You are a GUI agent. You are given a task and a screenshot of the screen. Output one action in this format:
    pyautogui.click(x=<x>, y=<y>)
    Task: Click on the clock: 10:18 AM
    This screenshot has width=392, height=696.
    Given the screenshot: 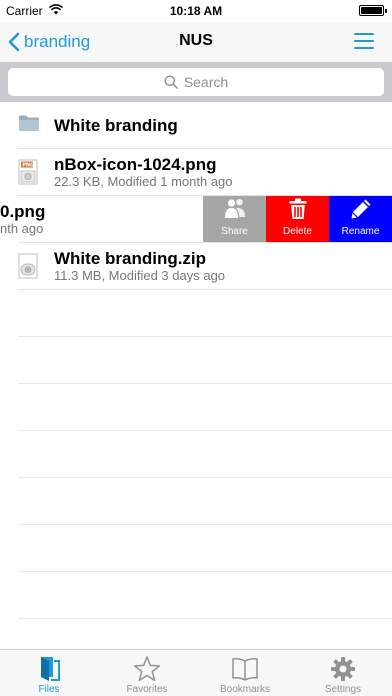 What is the action you would take?
    pyautogui.click(x=196, y=11)
    